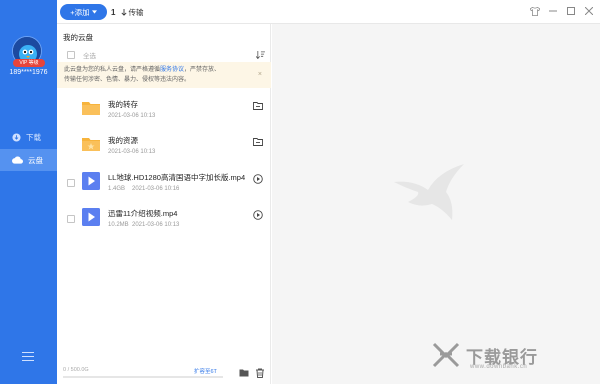  I want to click on sidebar-item-label: 下载, so click(33, 137).